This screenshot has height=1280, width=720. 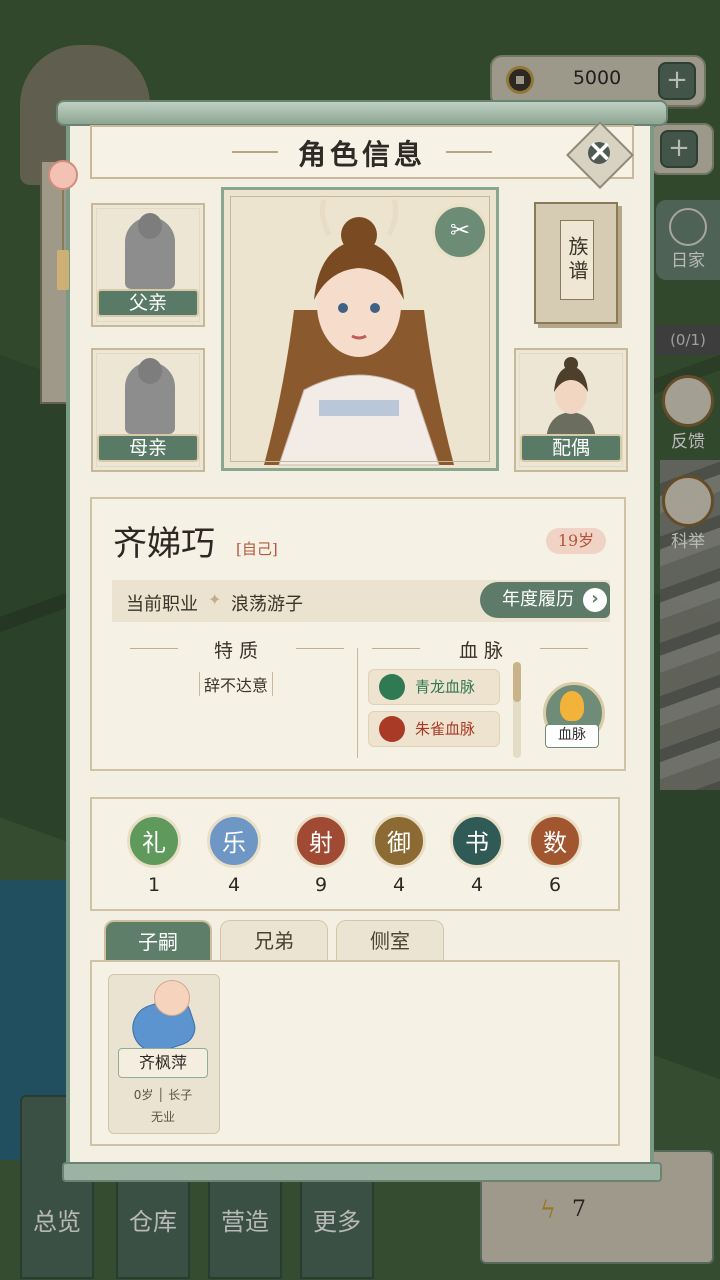 What do you see at coordinates (239, 651) in the screenshot?
I see `traits-title: 特质` at bounding box center [239, 651].